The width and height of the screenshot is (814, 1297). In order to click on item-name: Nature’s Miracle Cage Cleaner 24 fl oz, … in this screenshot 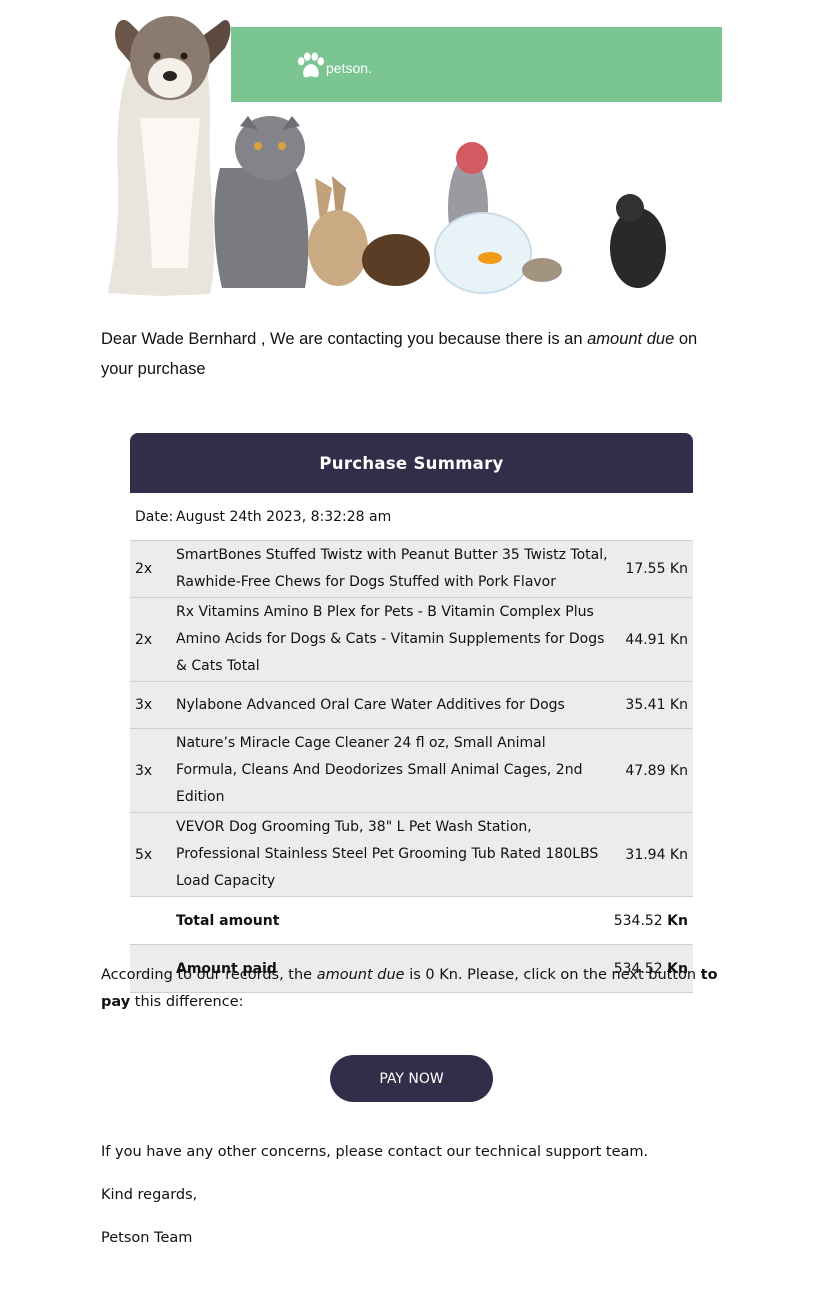, I will do `click(379, 770)`.